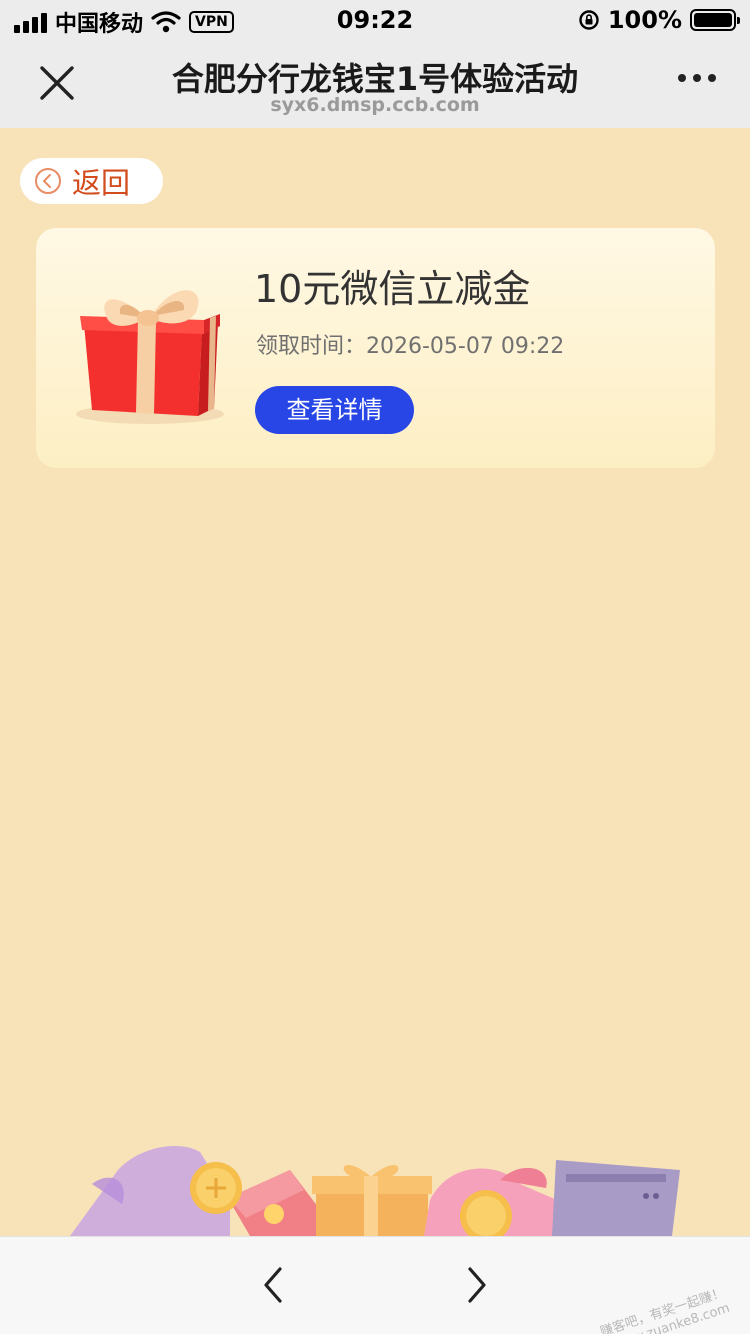  What do you see at coordinates (150, 357) in the screenshot?
I see `gift-box-icon` at bounding box center [150, 357].